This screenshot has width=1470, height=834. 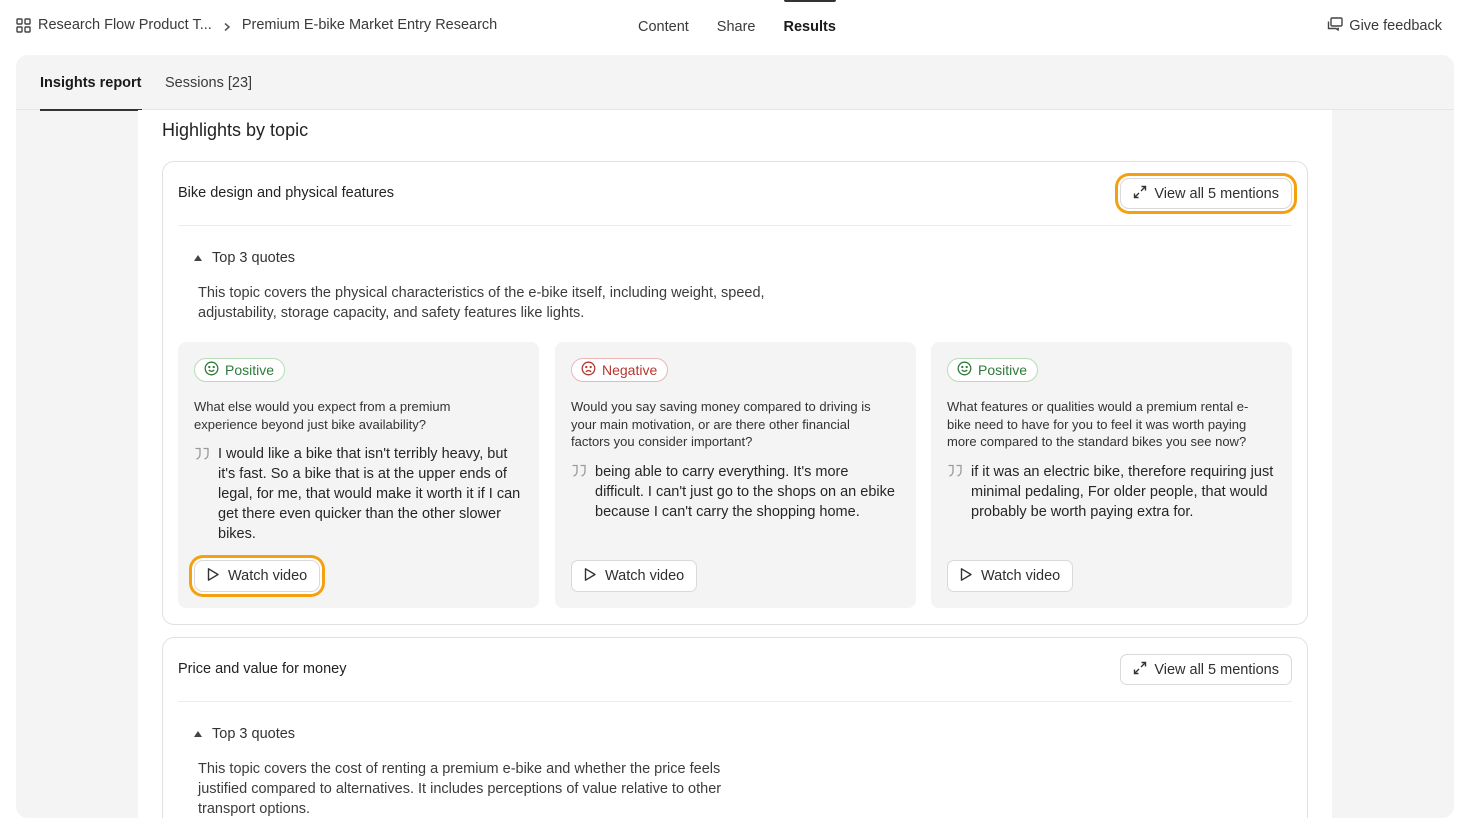 What do you see at coordinates (1395, 26) in the screenshot?
I see `give-feedback-label: Give feedback` at bounding box center [1395, 26].